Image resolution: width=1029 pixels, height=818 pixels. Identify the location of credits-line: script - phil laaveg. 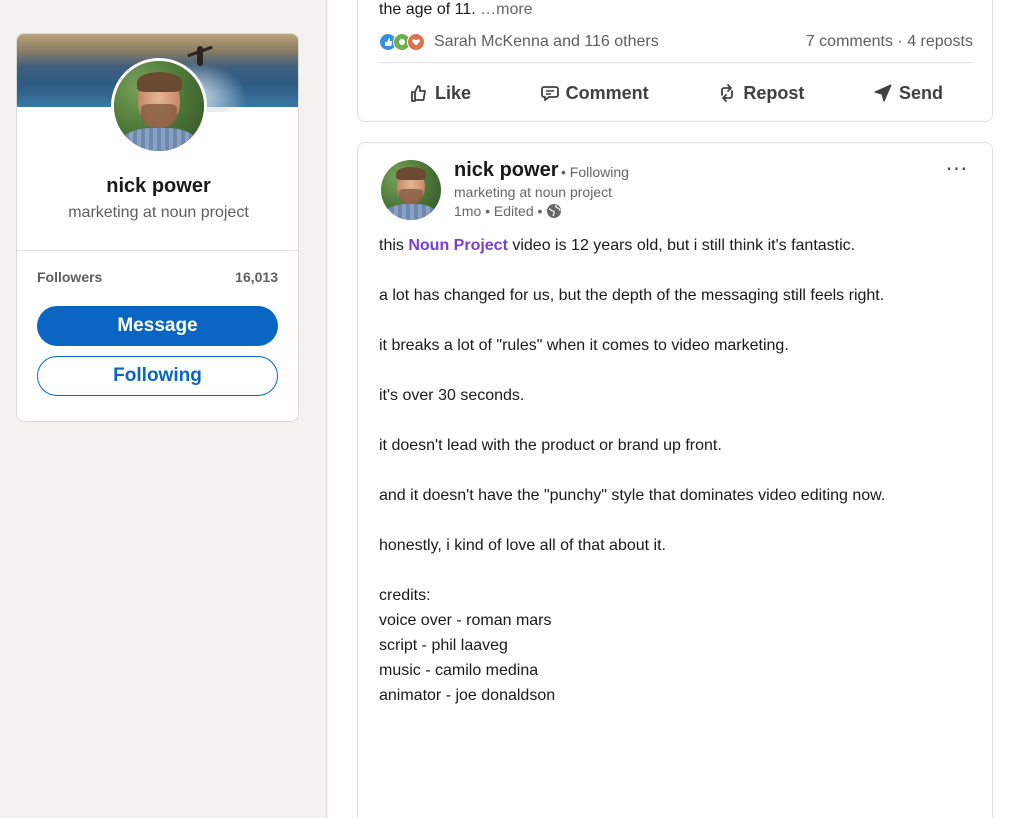
(443, 645).